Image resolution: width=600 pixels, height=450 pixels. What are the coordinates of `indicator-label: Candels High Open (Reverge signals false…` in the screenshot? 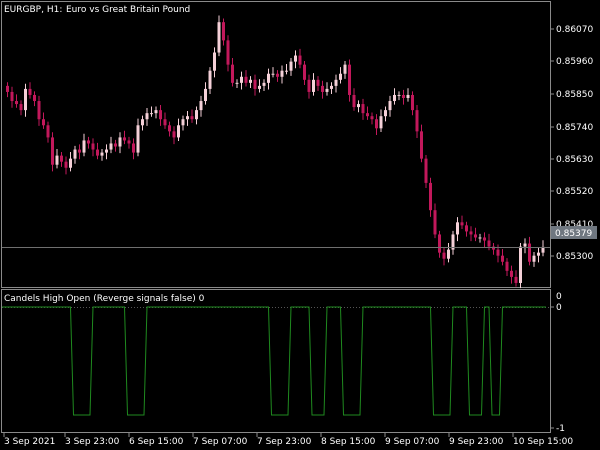 It's located at (104, 299).